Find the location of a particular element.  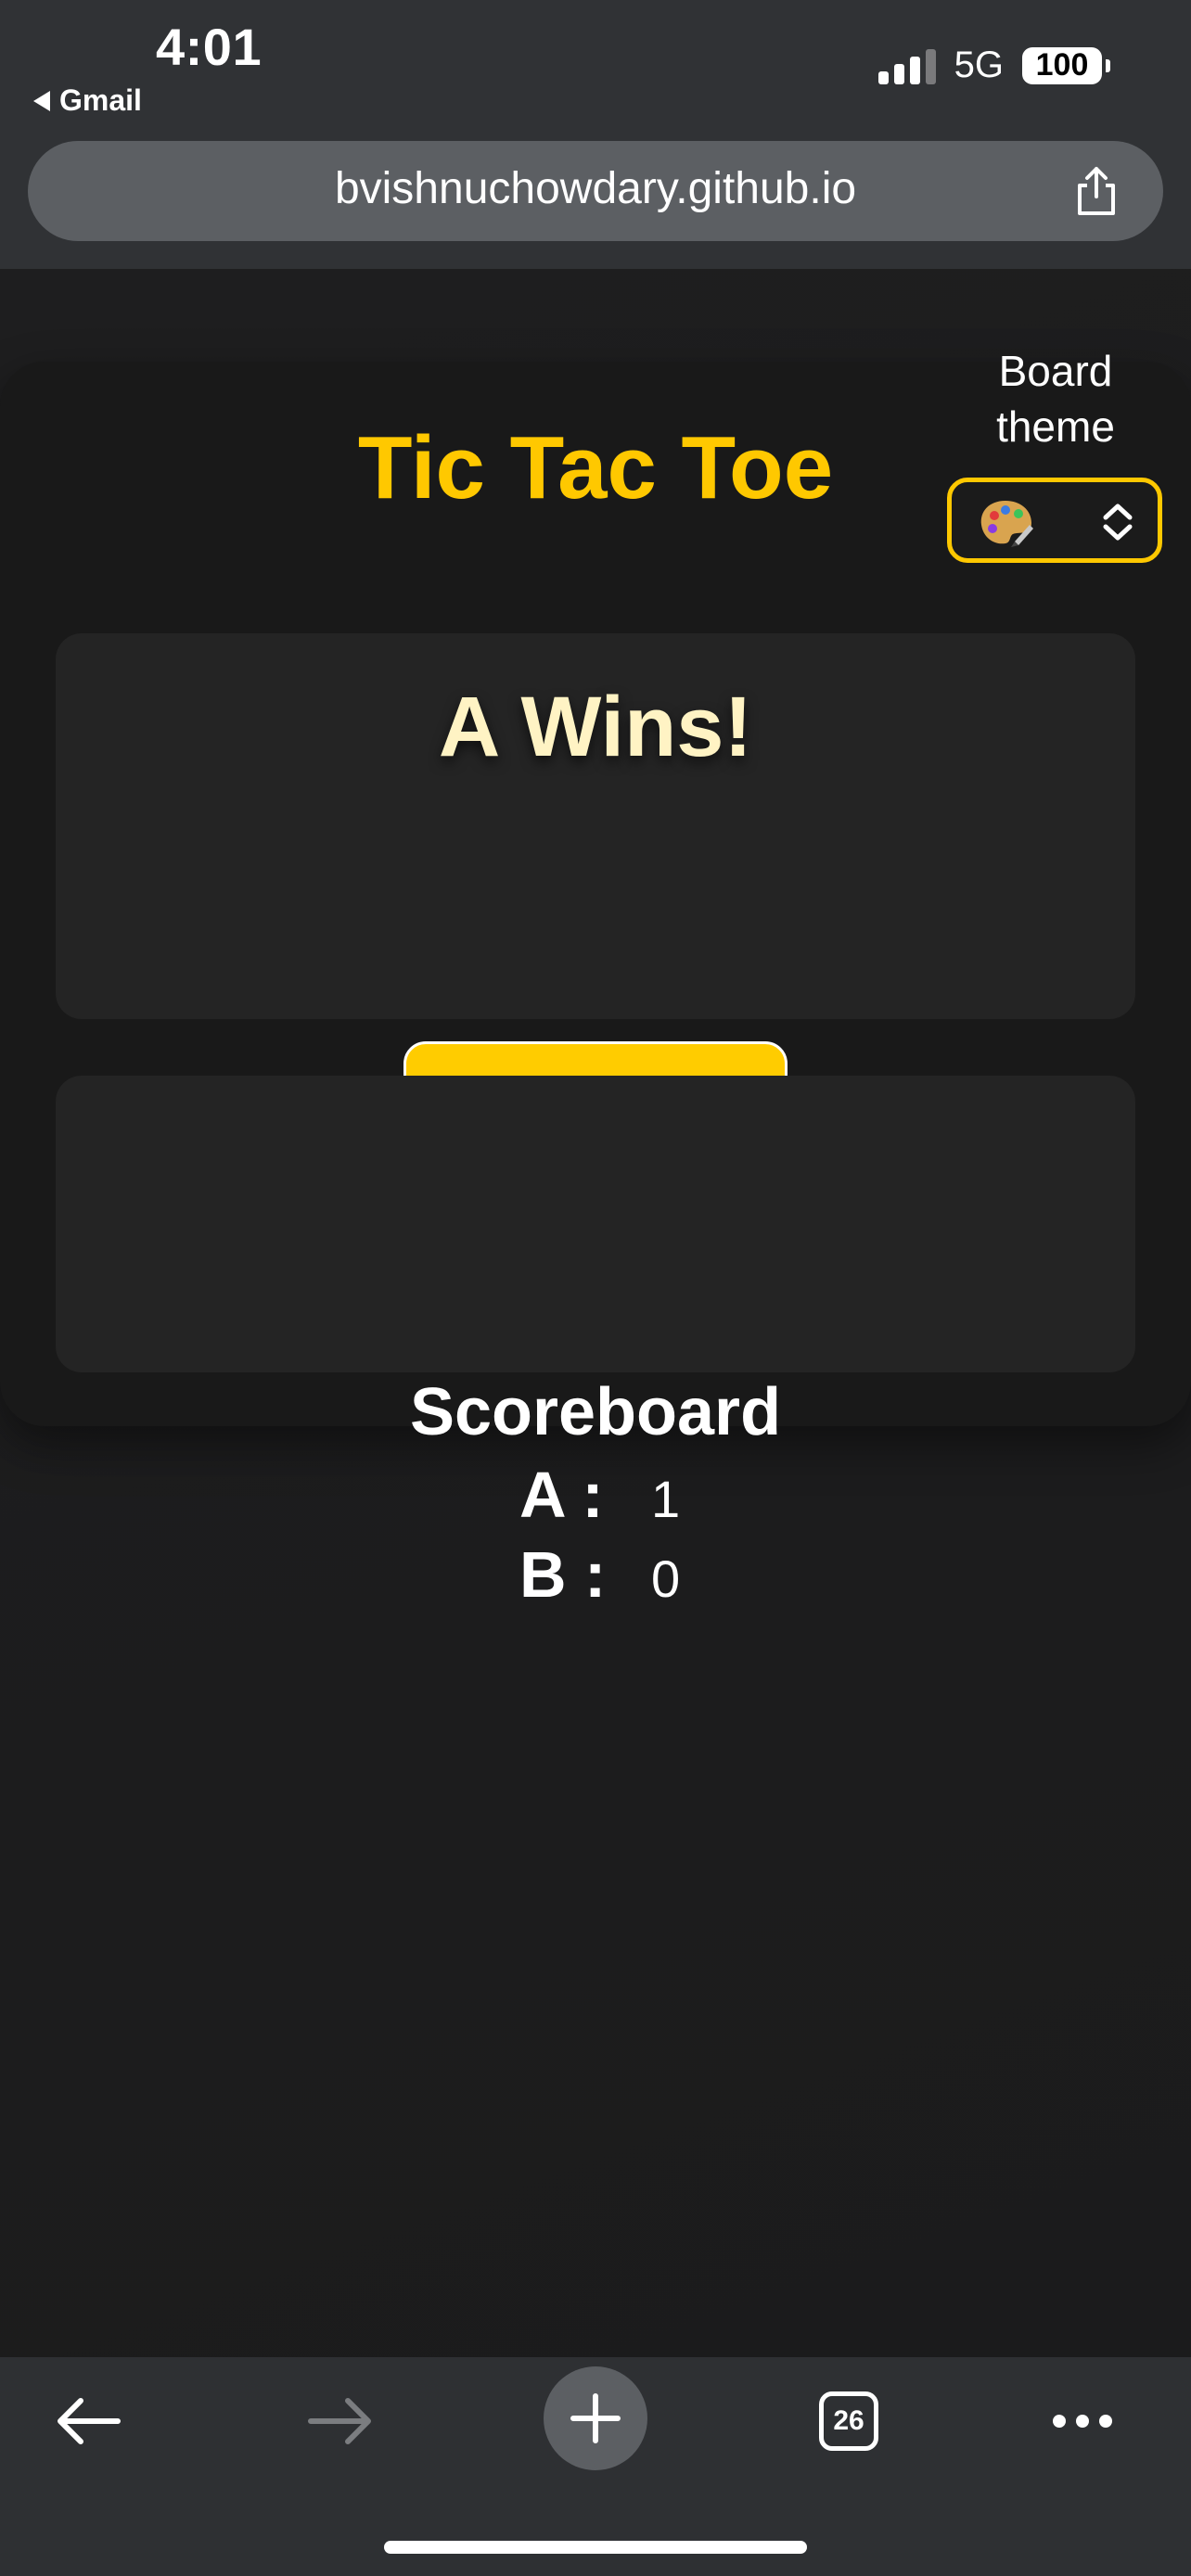

battery-icon: 100 is located at coordinates (1066, 65).